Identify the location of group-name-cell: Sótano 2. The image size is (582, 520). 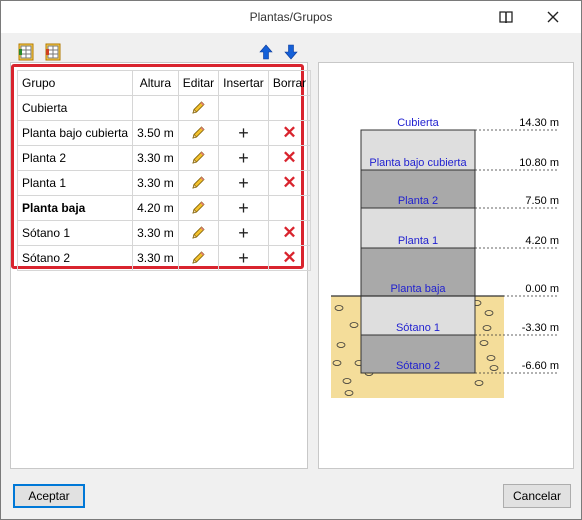
(75, 258).